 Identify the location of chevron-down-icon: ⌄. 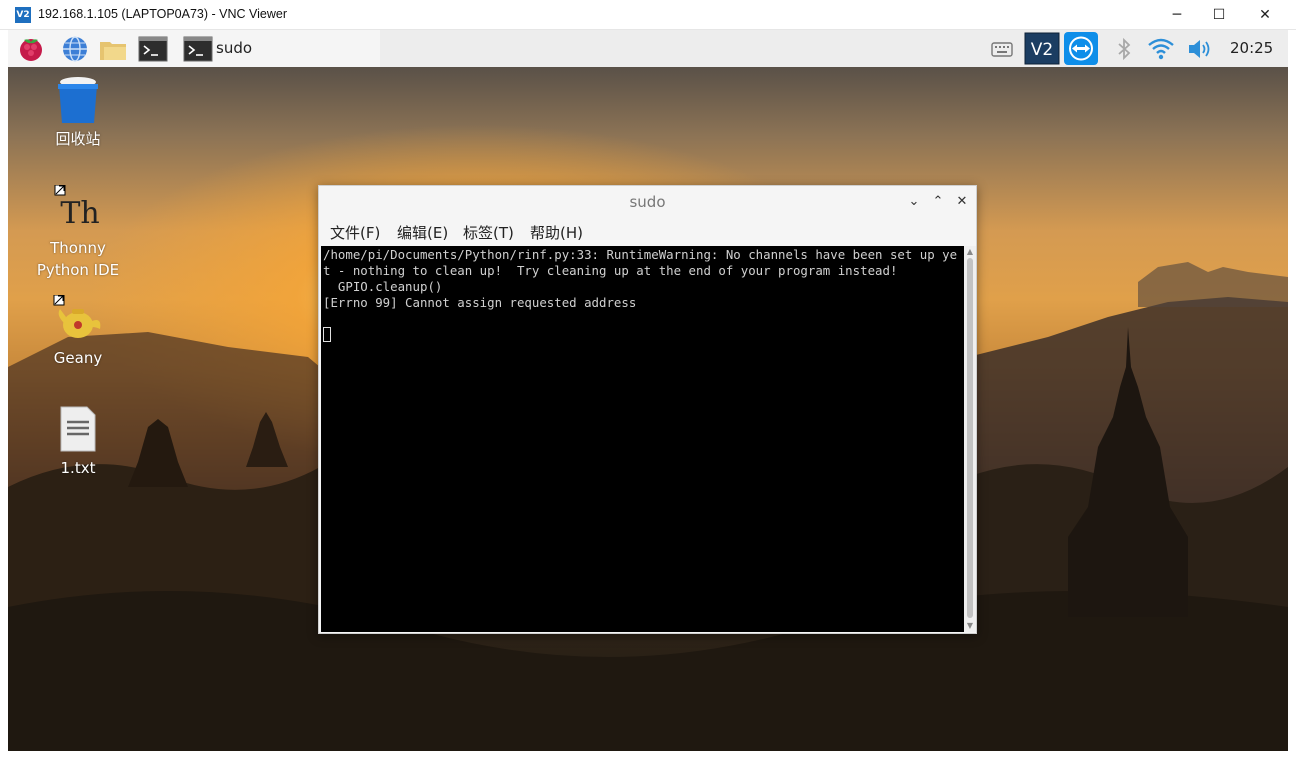
(914, 202).